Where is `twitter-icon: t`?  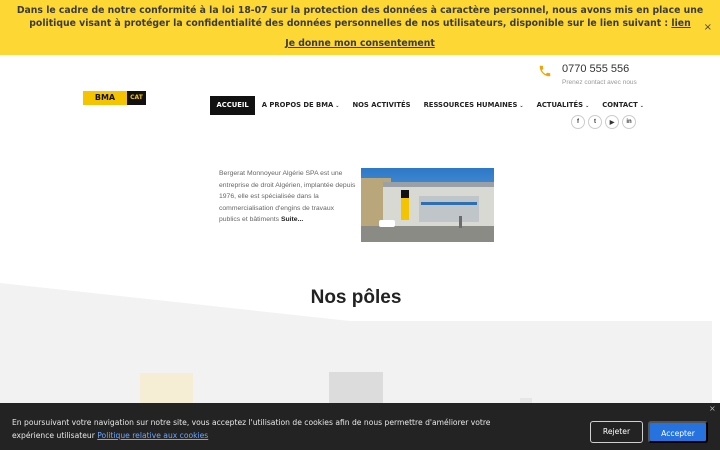 twitter-icon: t is located at coordinates (595, 122).